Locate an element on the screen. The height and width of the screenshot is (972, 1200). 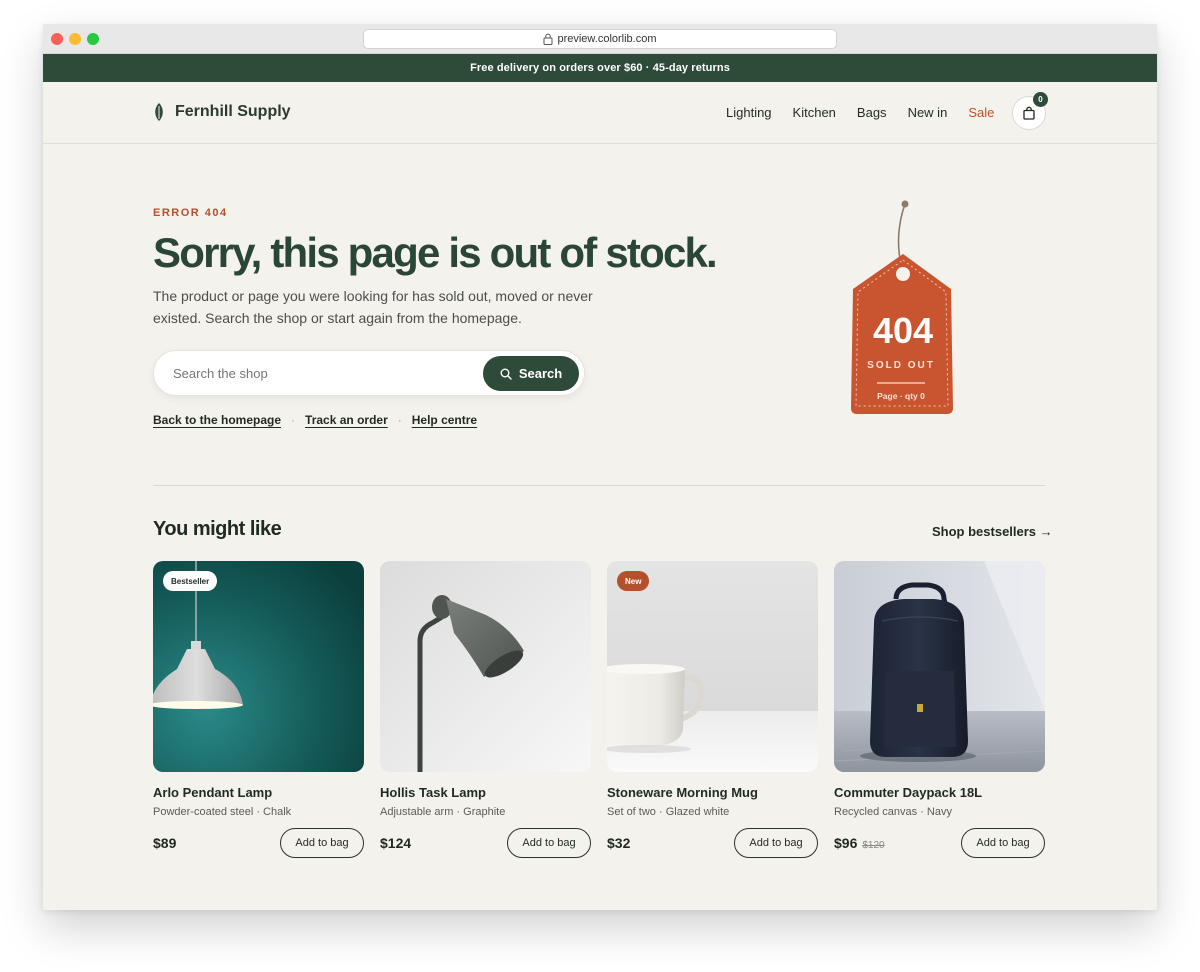
sold-out-tag-illustration: 404 SOLD OUT Page · qty 0 is located at coordinates (902, 307).